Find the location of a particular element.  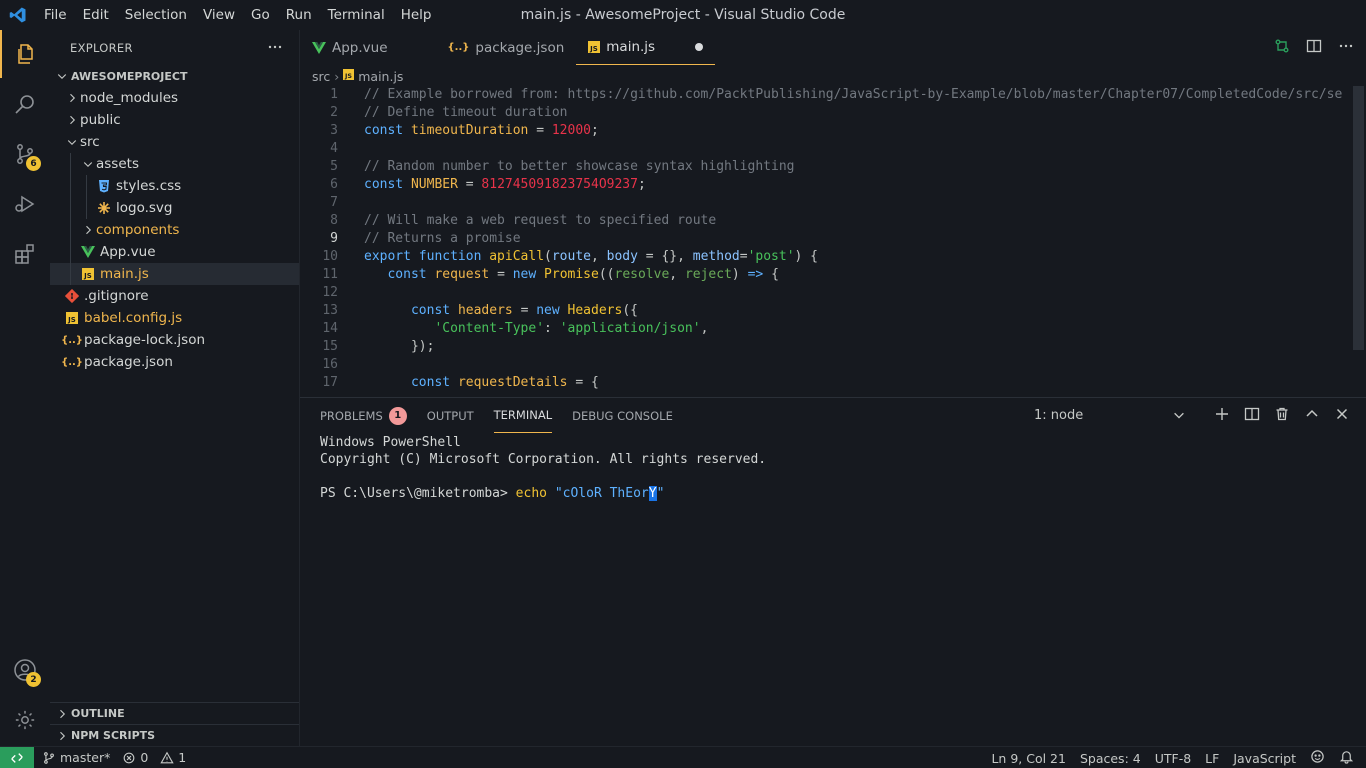

open-changes-icon is located at coordinates (1282, 48).